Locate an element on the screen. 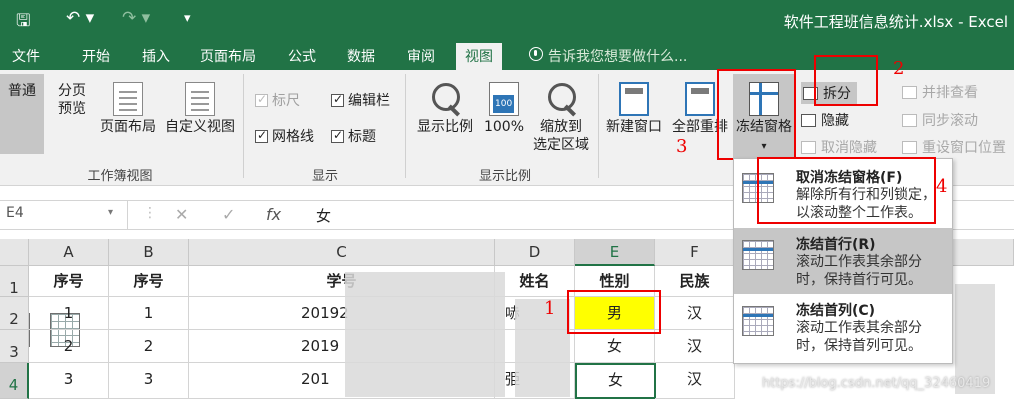  new-window-icon is located at coordinates (634, 99).